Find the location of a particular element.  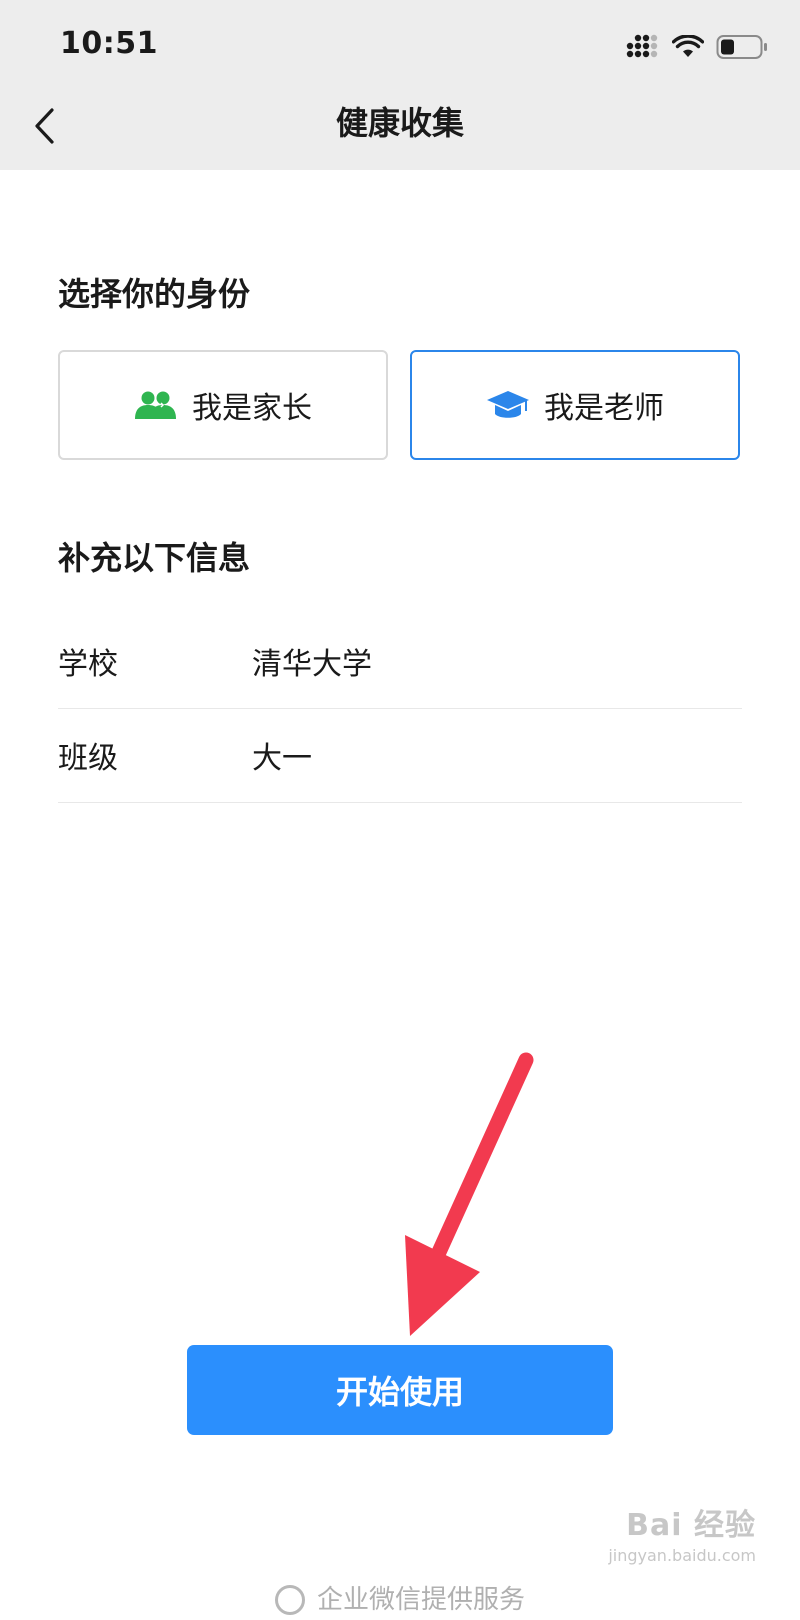

role-option-teacher: 我是老师 is located at coordinates (575, 405).